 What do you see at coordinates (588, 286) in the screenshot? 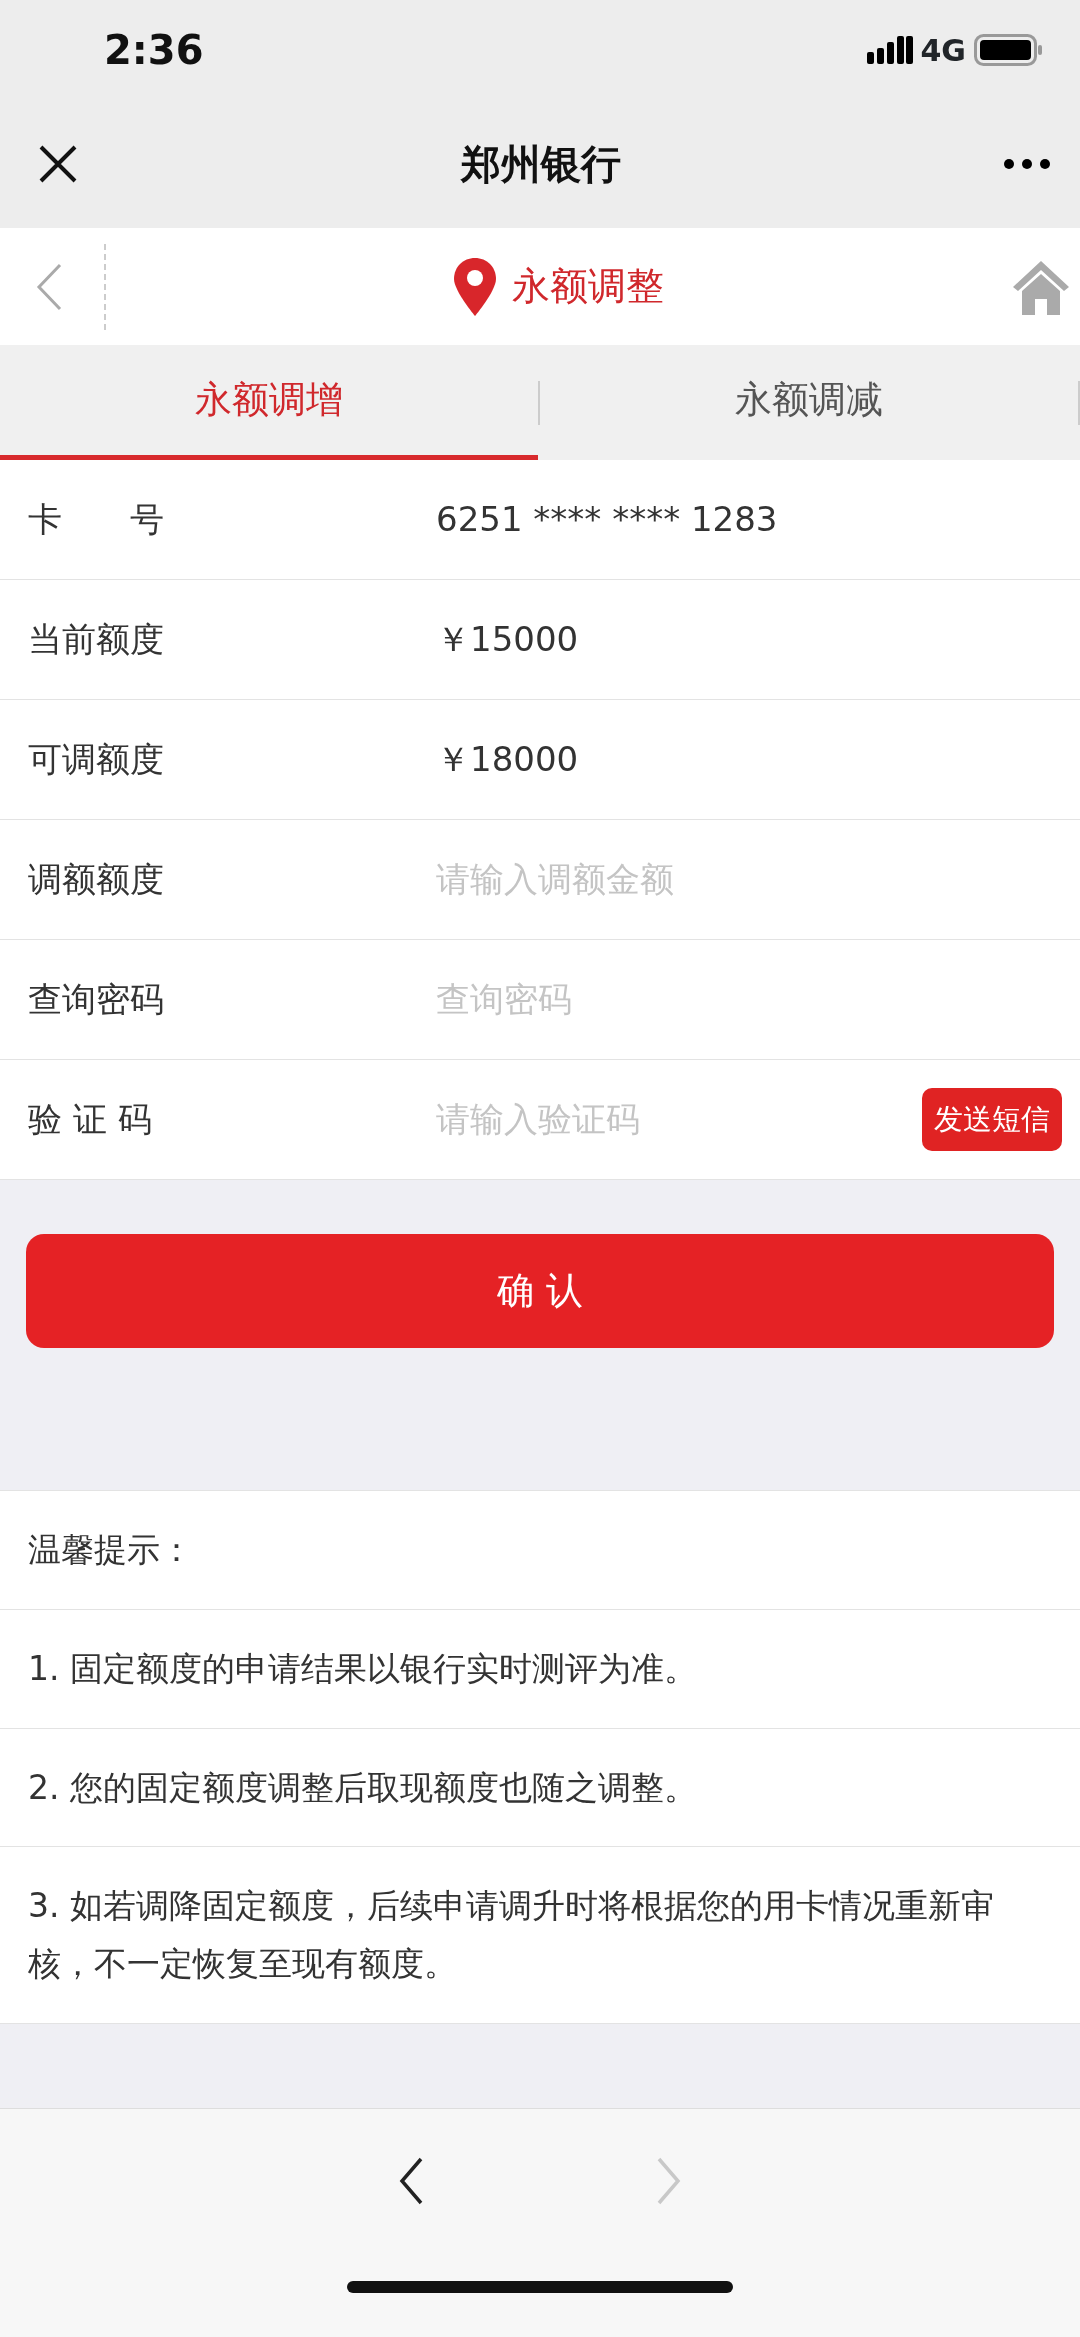
I see `page-title: 永额调整` at bounding box center [588, 286].